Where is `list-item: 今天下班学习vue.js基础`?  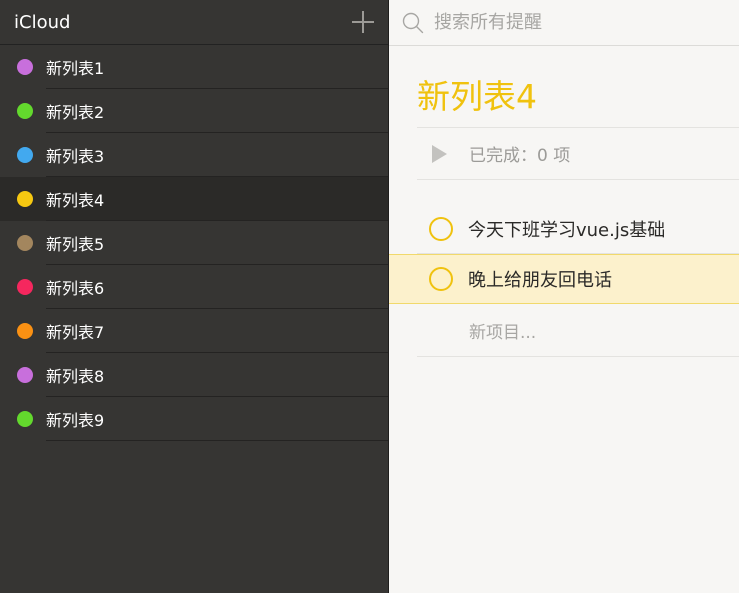 list-item: 今天下班学习vue.js基础 is located at coordinates (564, 229).